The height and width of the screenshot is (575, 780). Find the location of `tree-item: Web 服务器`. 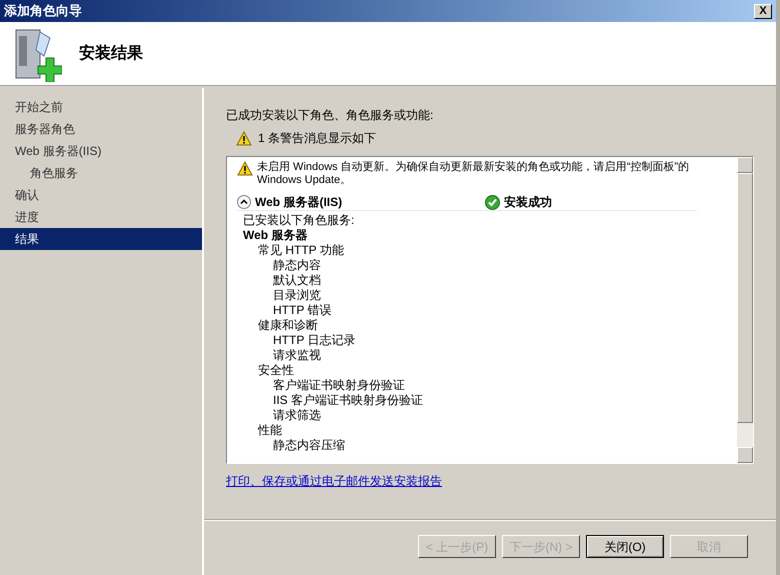

tree-item: Web 服务器 is located at coordinates (275, 235).